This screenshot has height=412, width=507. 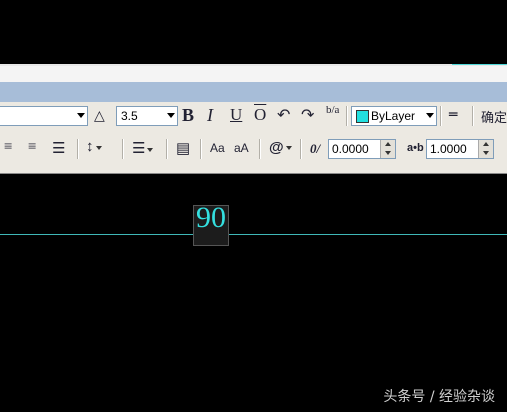 I want to click on insert-field-icon: ▤, so click(x=183, y=148).